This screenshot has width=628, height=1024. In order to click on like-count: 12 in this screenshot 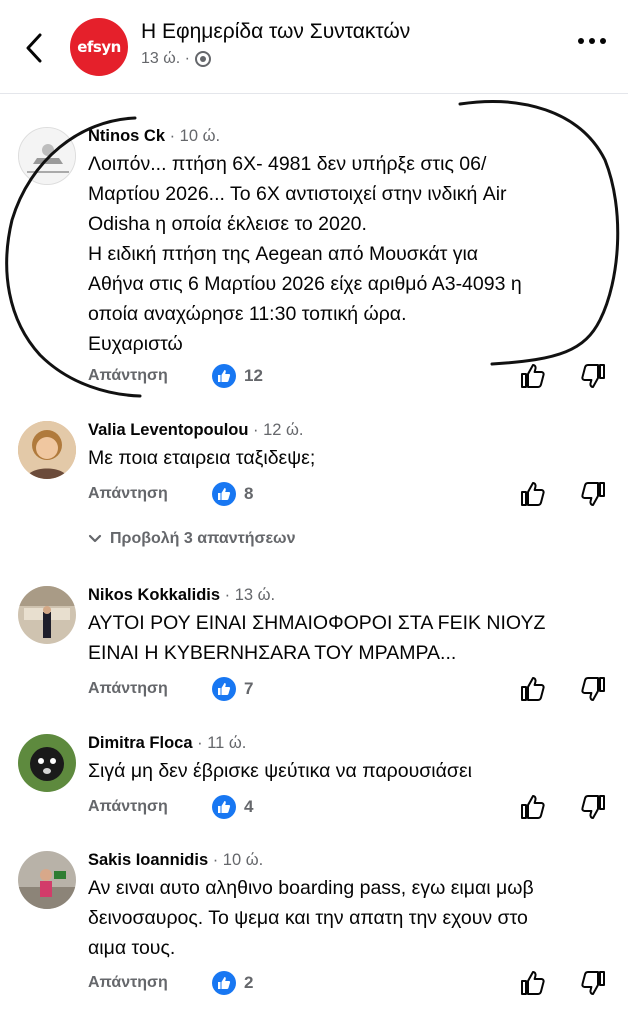, I will do `click(253, 375)`.